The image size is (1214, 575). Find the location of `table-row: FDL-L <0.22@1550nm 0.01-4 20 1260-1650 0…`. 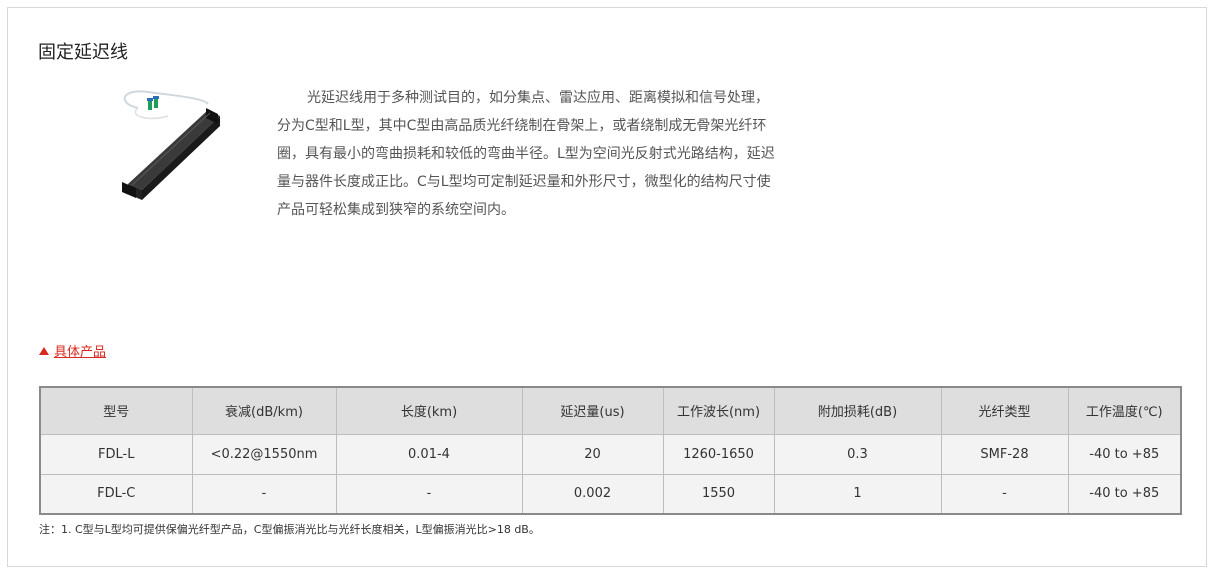

table-row: FDL-L <0.22@1550nm 0.01-4 20 1260-1650 0… is located at coordinates (610, 454).